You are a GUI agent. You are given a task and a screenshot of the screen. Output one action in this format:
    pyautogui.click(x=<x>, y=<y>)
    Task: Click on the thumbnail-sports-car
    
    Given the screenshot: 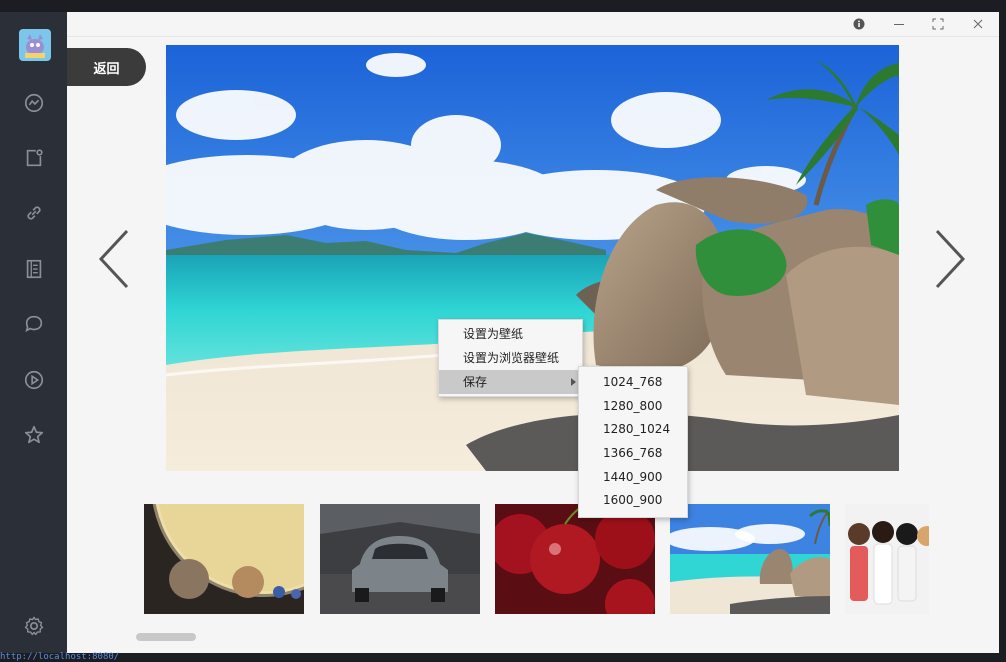 What is the action you would take?
    pyautogui.click(x=400, y=559)
    